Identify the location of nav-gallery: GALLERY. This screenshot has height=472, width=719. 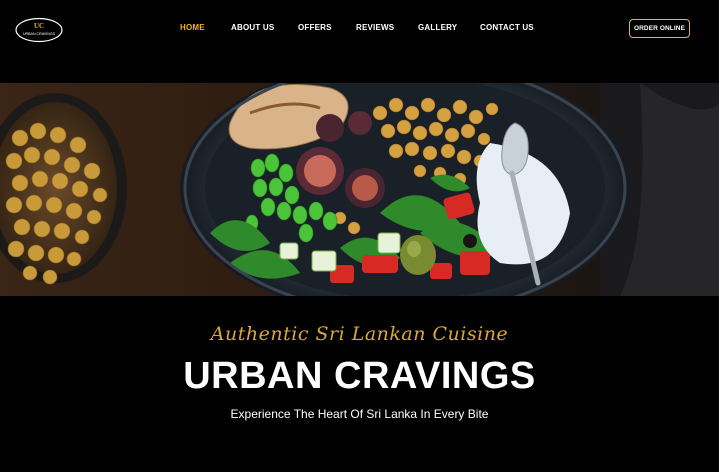
(437, 27).